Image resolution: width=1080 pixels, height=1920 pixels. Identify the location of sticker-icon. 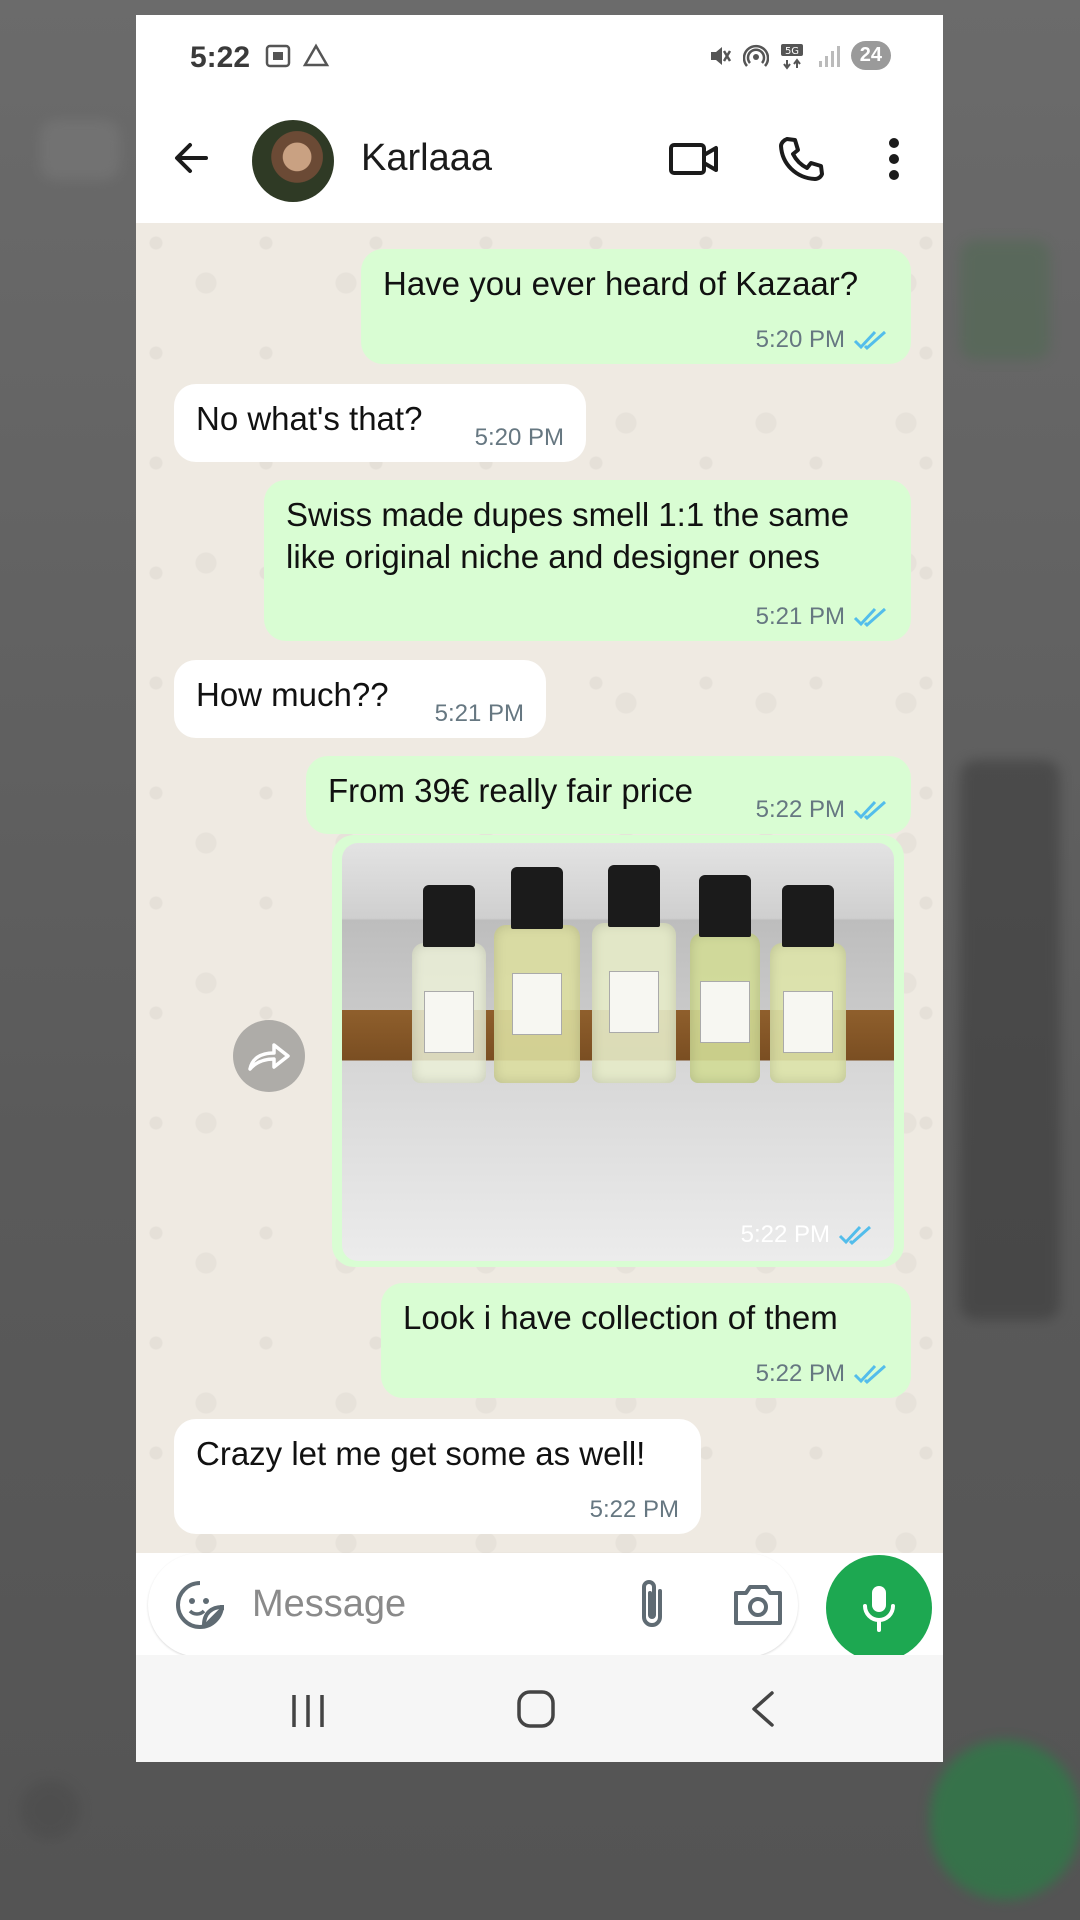
(200, 1605).